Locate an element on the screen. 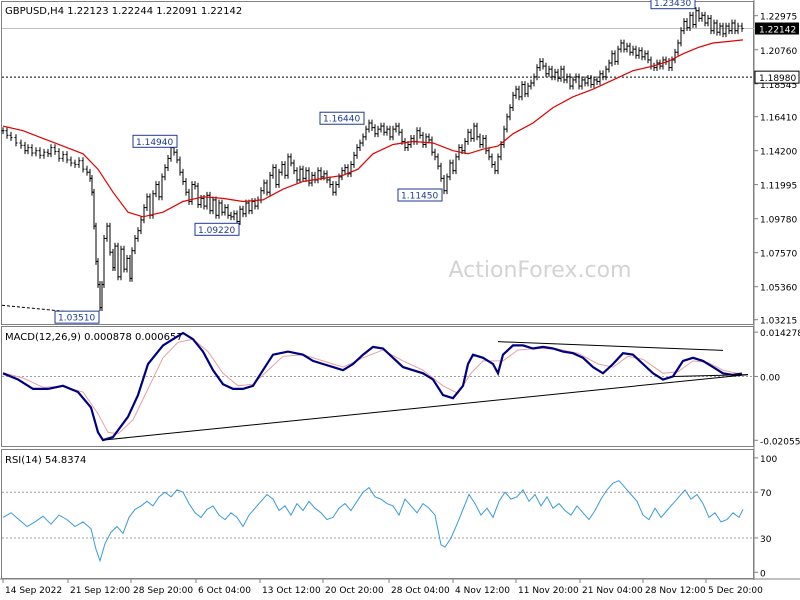  rsi-pane-title: RSI(14) 54.8374 is located at coordinates (45, 460).